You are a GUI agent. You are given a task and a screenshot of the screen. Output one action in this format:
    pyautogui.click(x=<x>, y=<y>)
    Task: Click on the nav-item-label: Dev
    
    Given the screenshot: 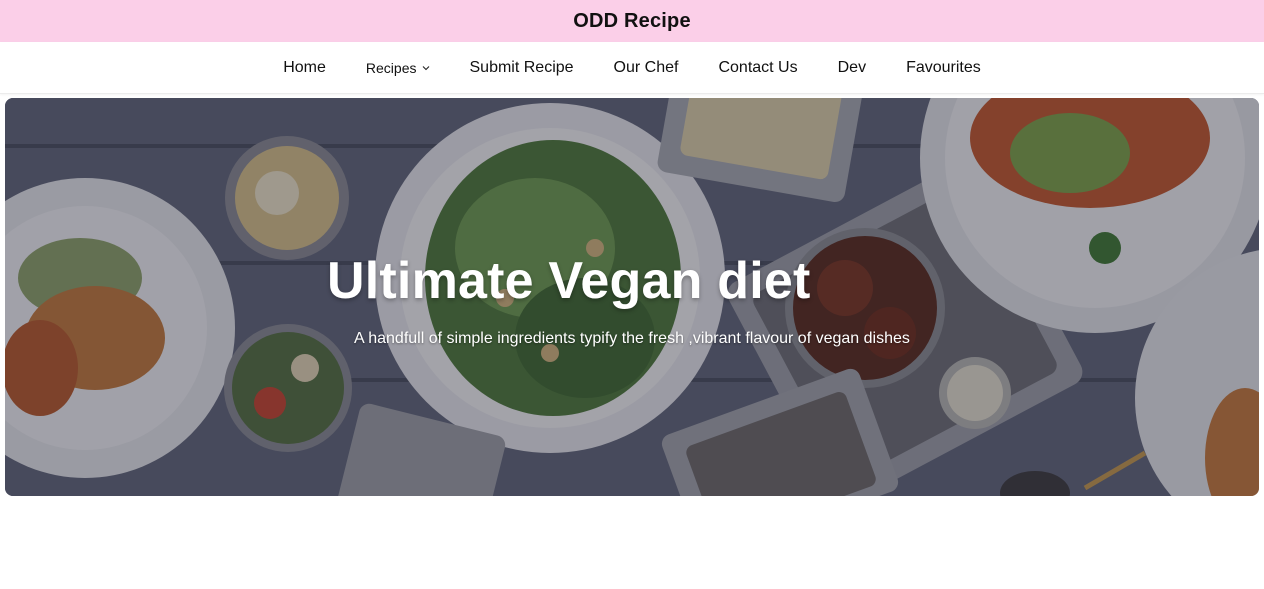 What is the action you would take?
    pyautogui.click(x=852, y=67)
    